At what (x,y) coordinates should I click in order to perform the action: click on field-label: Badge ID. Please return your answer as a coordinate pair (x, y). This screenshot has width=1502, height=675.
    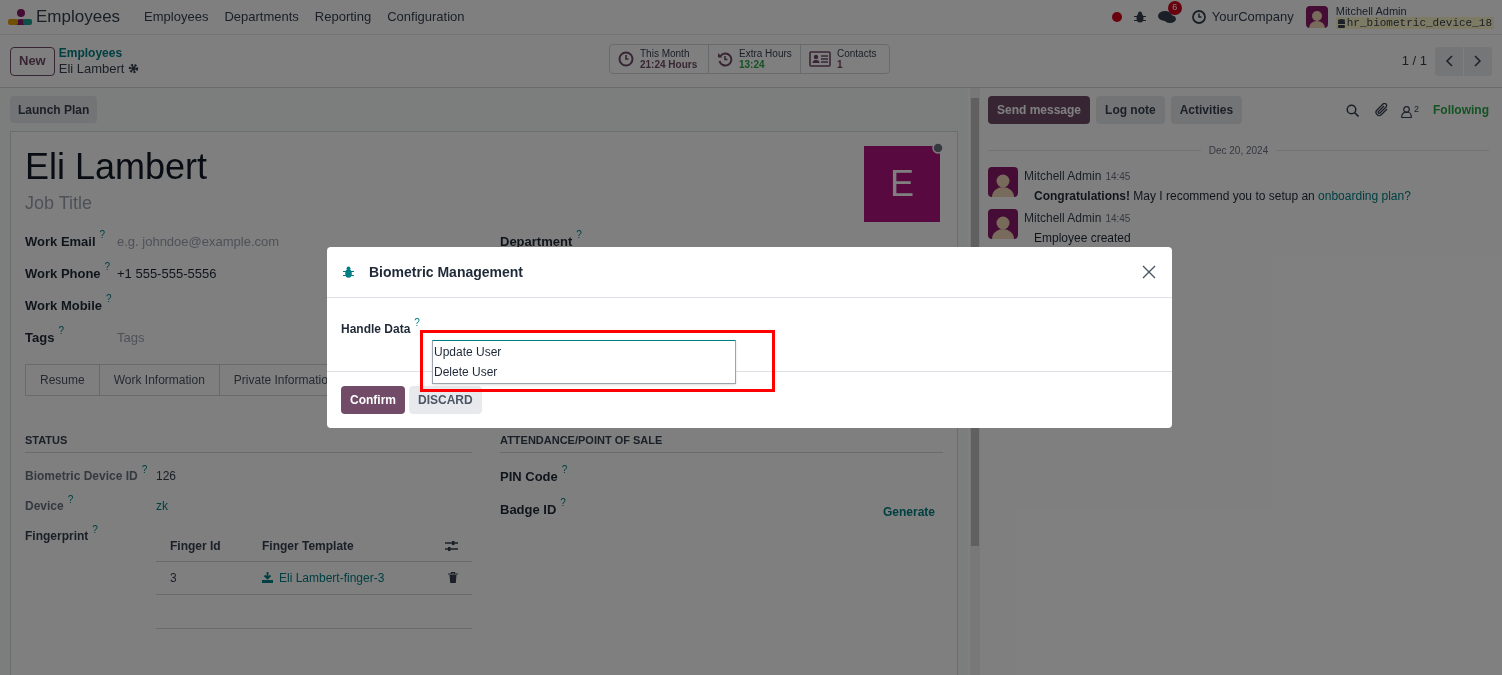
    Looking at the image, I should click on (528, 509).